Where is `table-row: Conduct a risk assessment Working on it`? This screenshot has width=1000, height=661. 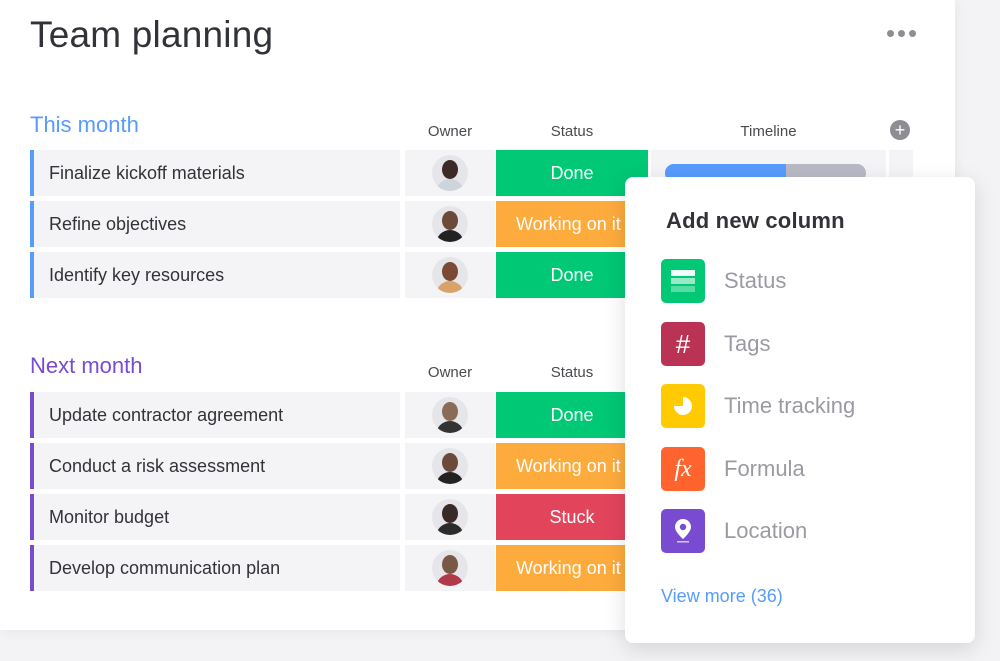
table-row: Conduct a risk assessment Working on it is located at coordinates (339, 466).